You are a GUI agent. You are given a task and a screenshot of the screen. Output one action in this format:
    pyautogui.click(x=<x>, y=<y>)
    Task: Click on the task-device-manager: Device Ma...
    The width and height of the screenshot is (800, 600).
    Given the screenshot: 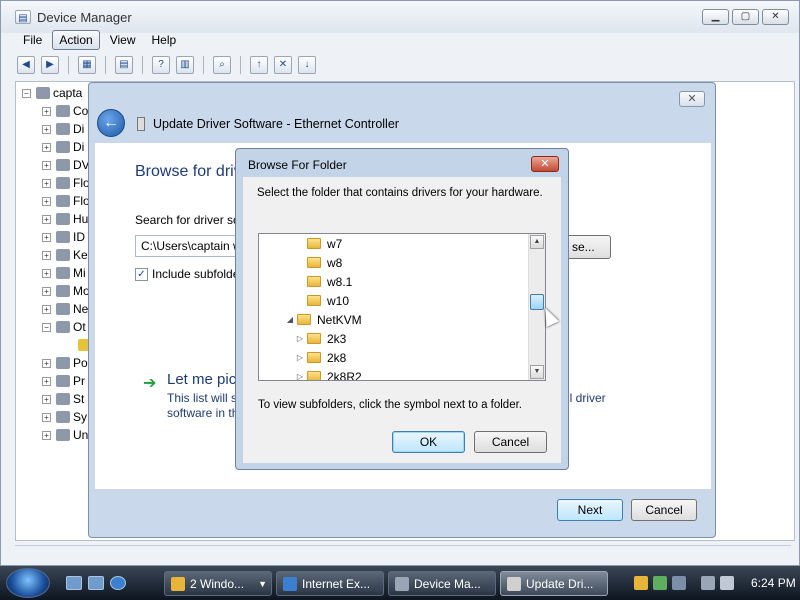 What is the action you would take?
    pyautogui.click(x=442, y=583)
    